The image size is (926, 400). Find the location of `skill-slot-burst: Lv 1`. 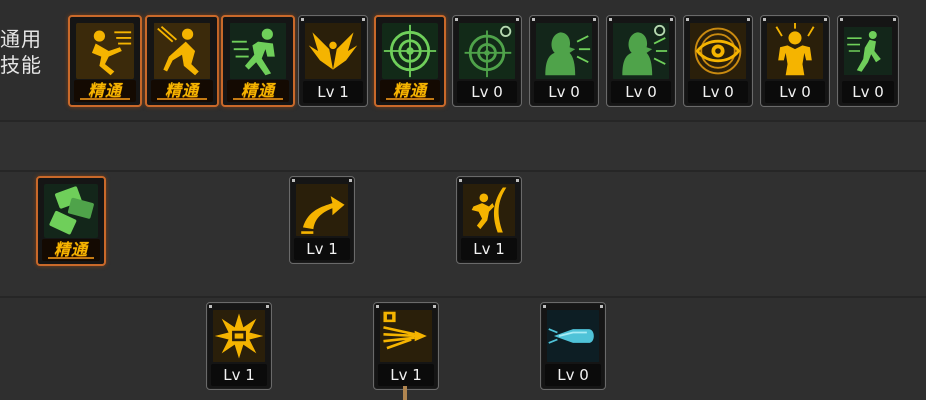

skill-slot-burst: Lv 1 is located at coordinates (239, 346).